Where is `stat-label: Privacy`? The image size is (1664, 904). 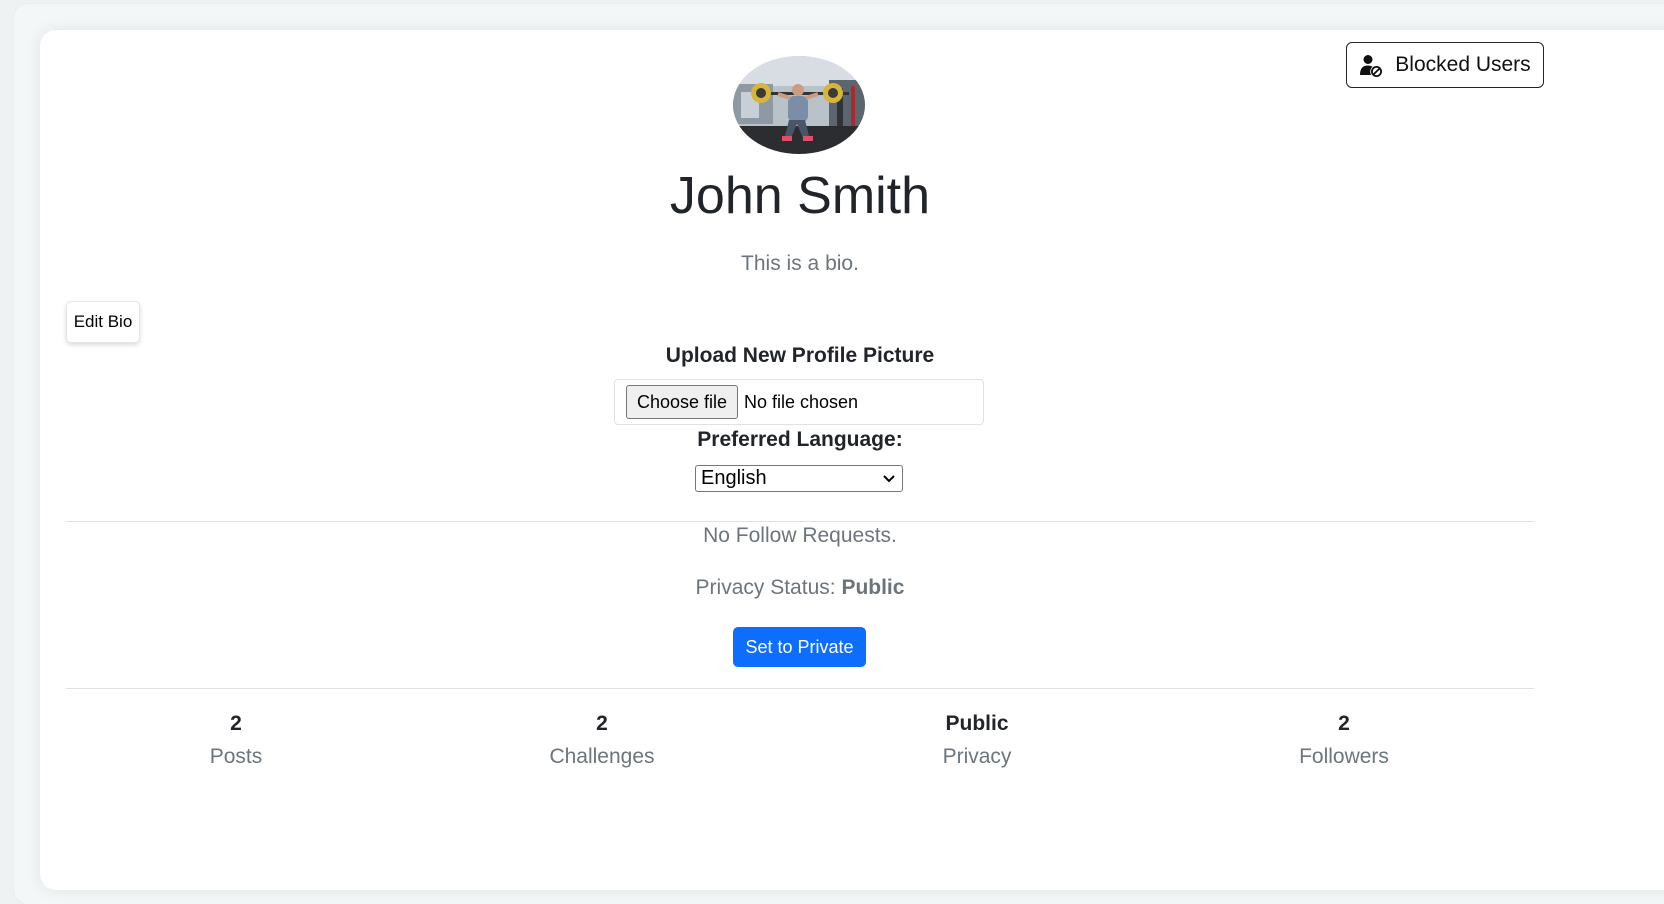
stat-label: Privacy is located at coordinates (977, 756).